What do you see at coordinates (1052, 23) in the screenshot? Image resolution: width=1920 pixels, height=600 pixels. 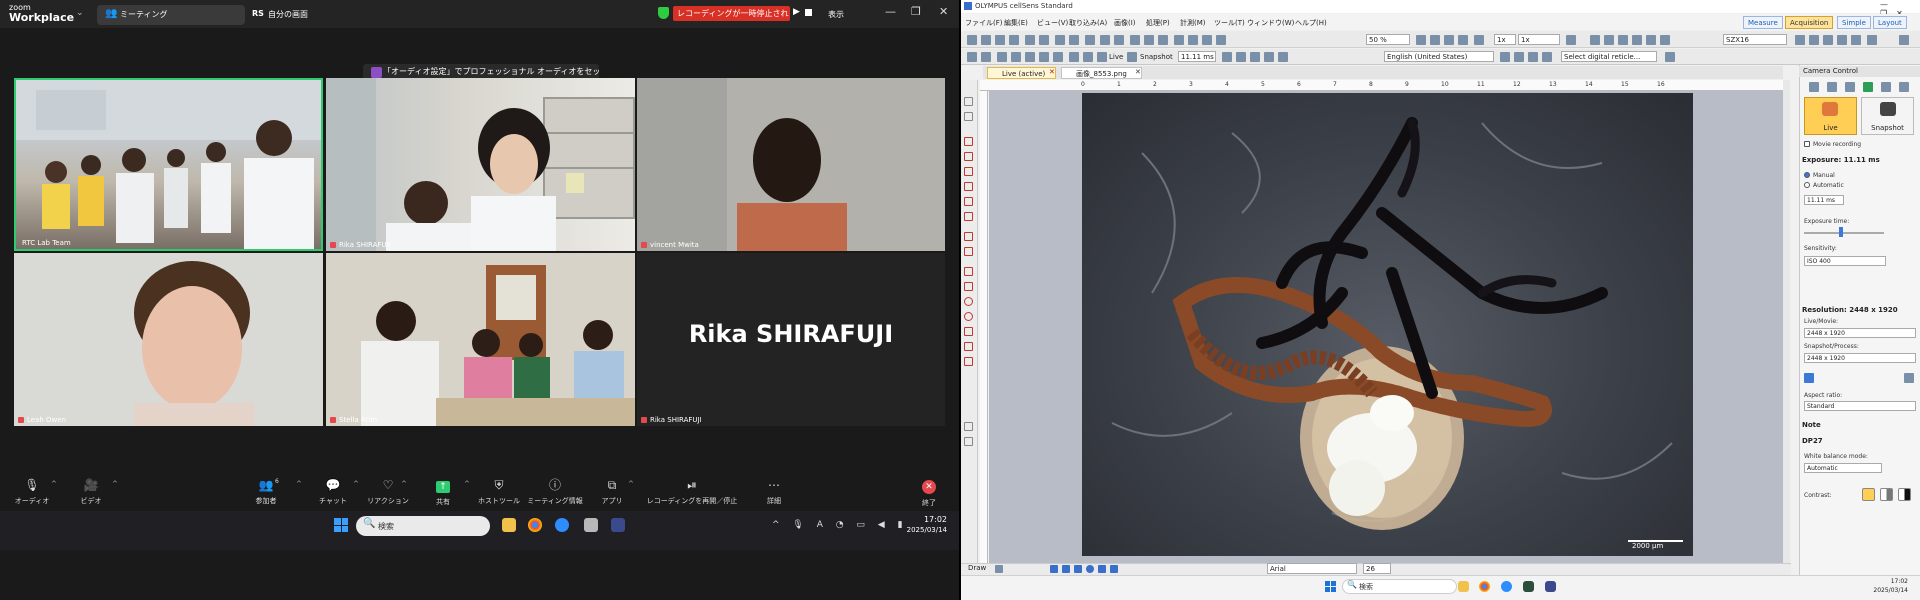 I see `menu-view: ビュー(V)` at bounding box center [1052, 23].